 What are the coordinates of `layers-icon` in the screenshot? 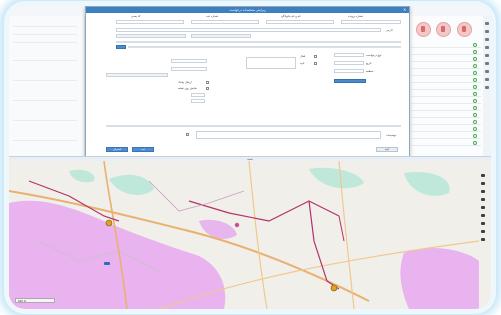 It's located at (483, 191).